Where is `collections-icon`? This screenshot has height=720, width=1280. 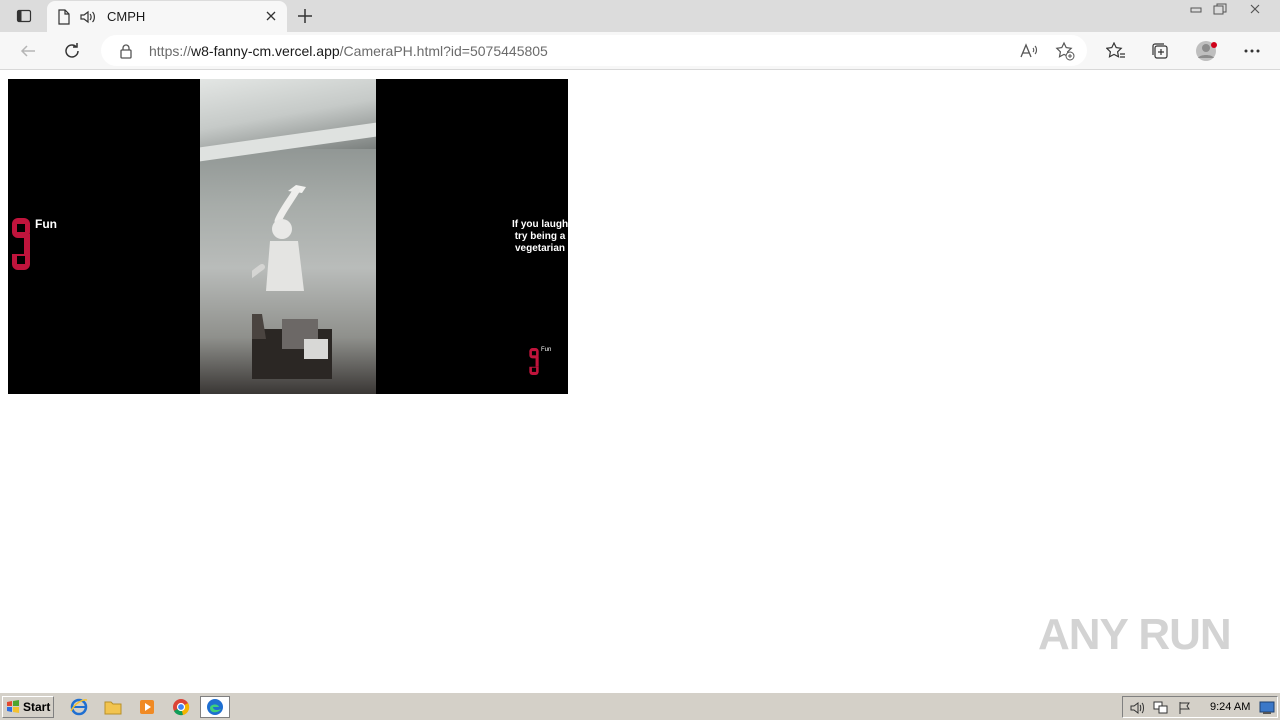 collections-icon is located at coordinates (1160, 51).